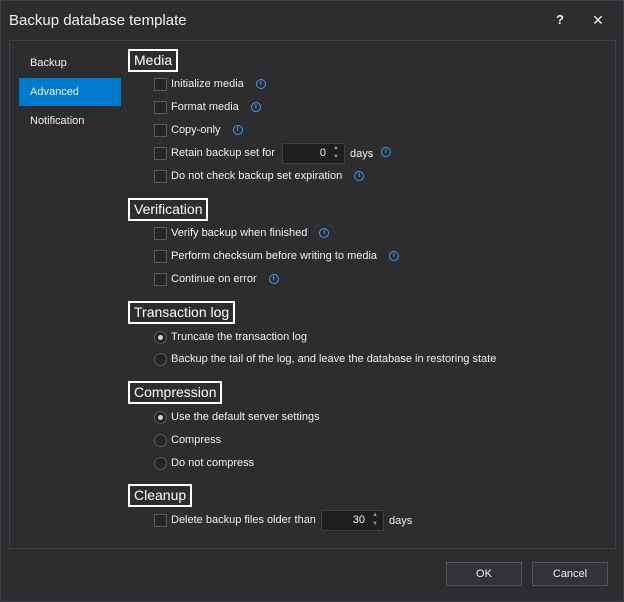 The image size is (624, 602). What do you see at coordinates (257, 176) in the screenshot?
I see `no-check-expiration-label: Do not check backup set expiration` at bounding box center [257, 176].